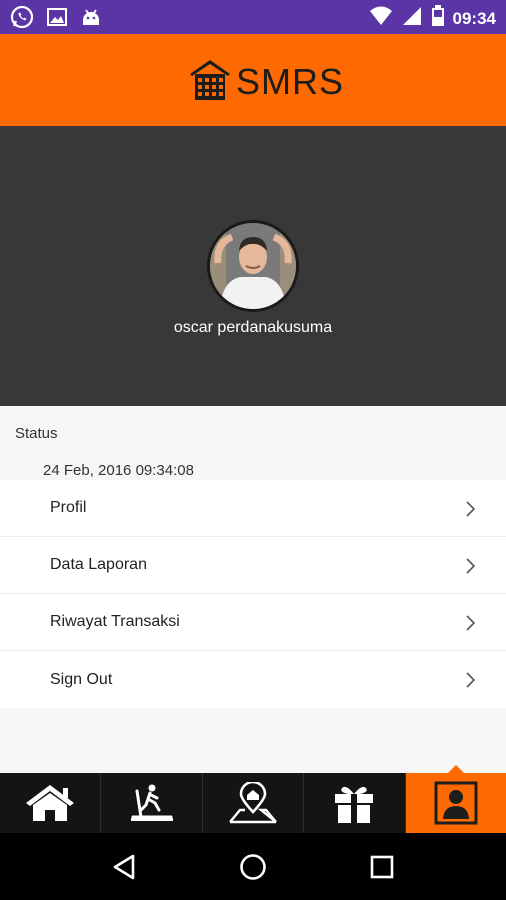 The height and width of the screenshot is (900, 506). I want to click on back-button, so click(124, 867).